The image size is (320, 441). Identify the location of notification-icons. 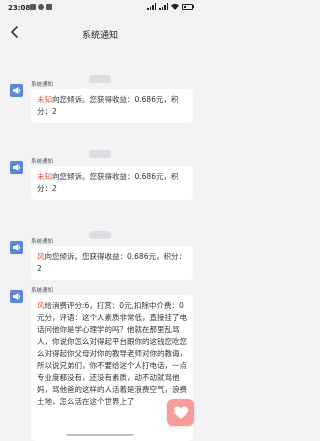
(41, 7).